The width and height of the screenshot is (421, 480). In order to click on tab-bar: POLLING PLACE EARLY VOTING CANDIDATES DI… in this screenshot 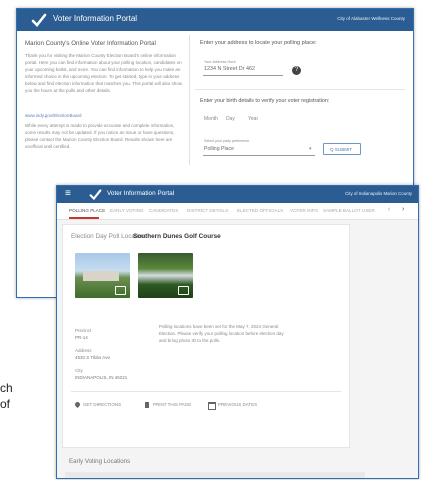, I will do `click(237, 211)`.